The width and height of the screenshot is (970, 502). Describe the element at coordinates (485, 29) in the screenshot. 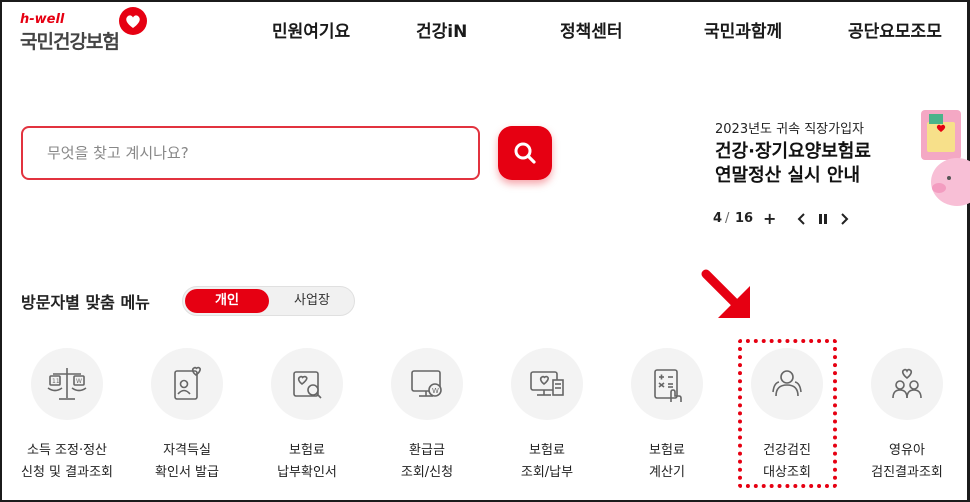

I see `main-nav: 민원여기요 건강iN 정책센터 국민과함께 공단요모조모` at that location.